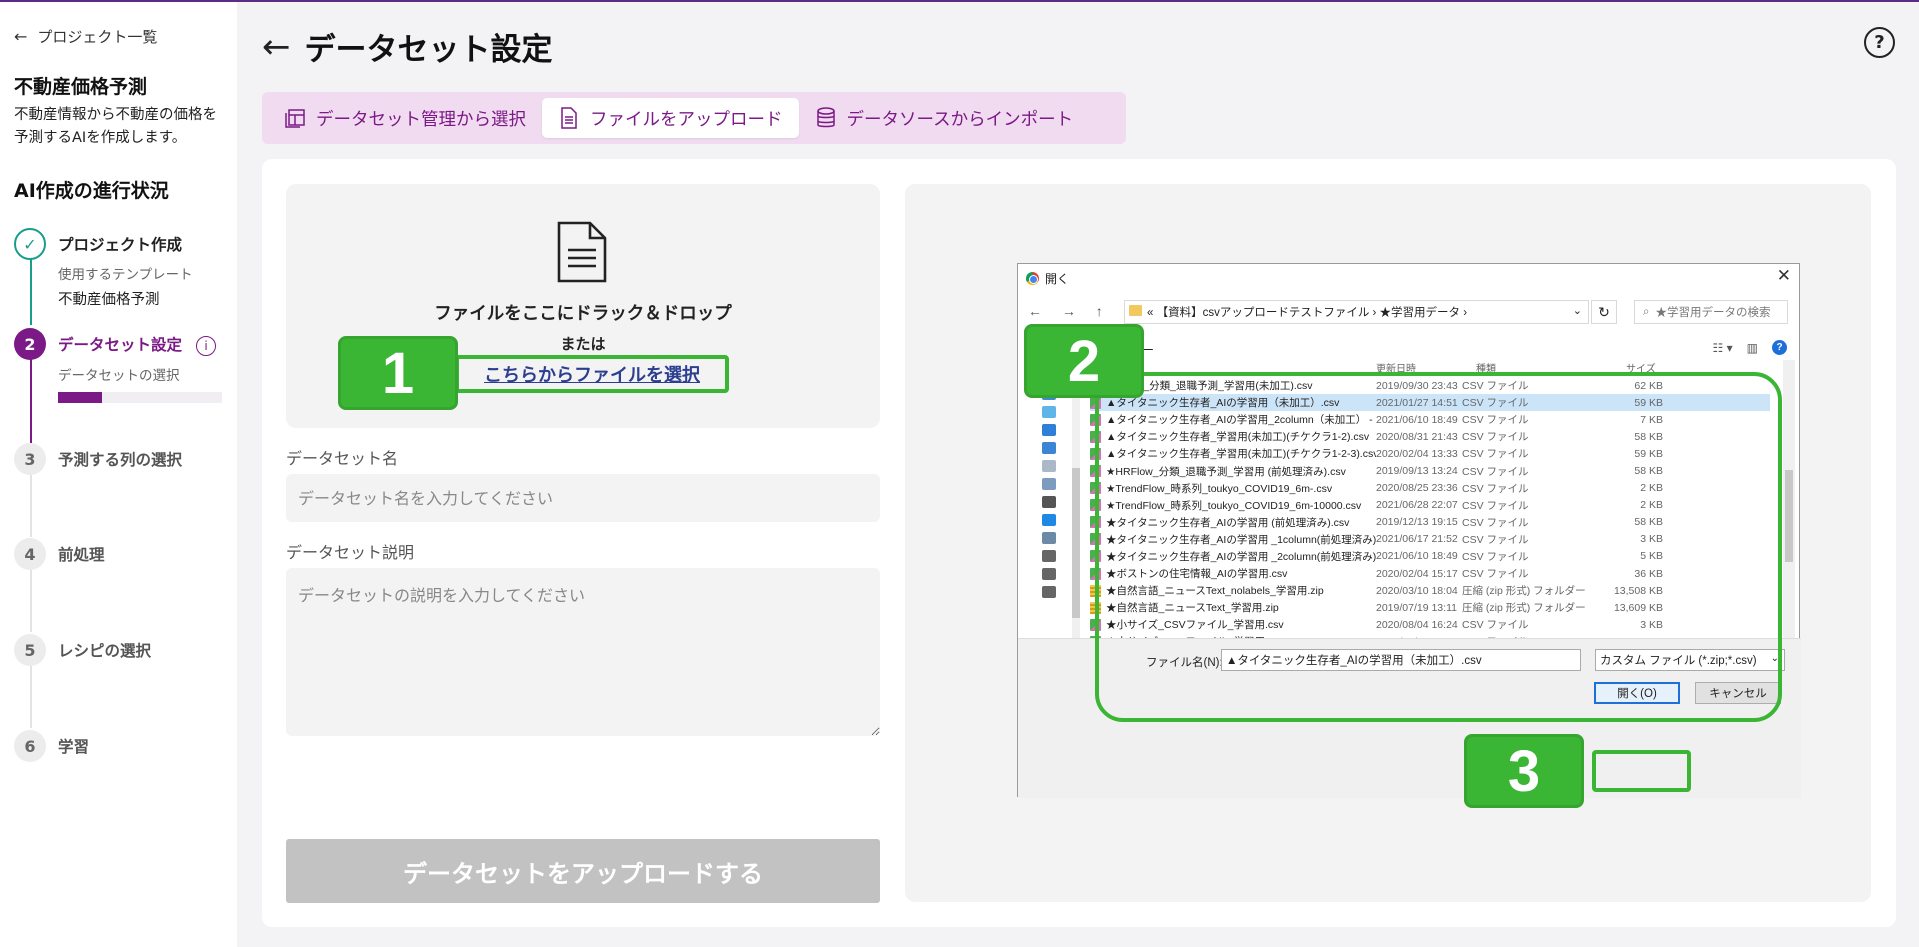 This screenshot has width=1919, height=947. What do you see at coordinates (81, 87) in the screenshot?
I see `project-title: 不動産価格予測` at bounding box center [81, 87].